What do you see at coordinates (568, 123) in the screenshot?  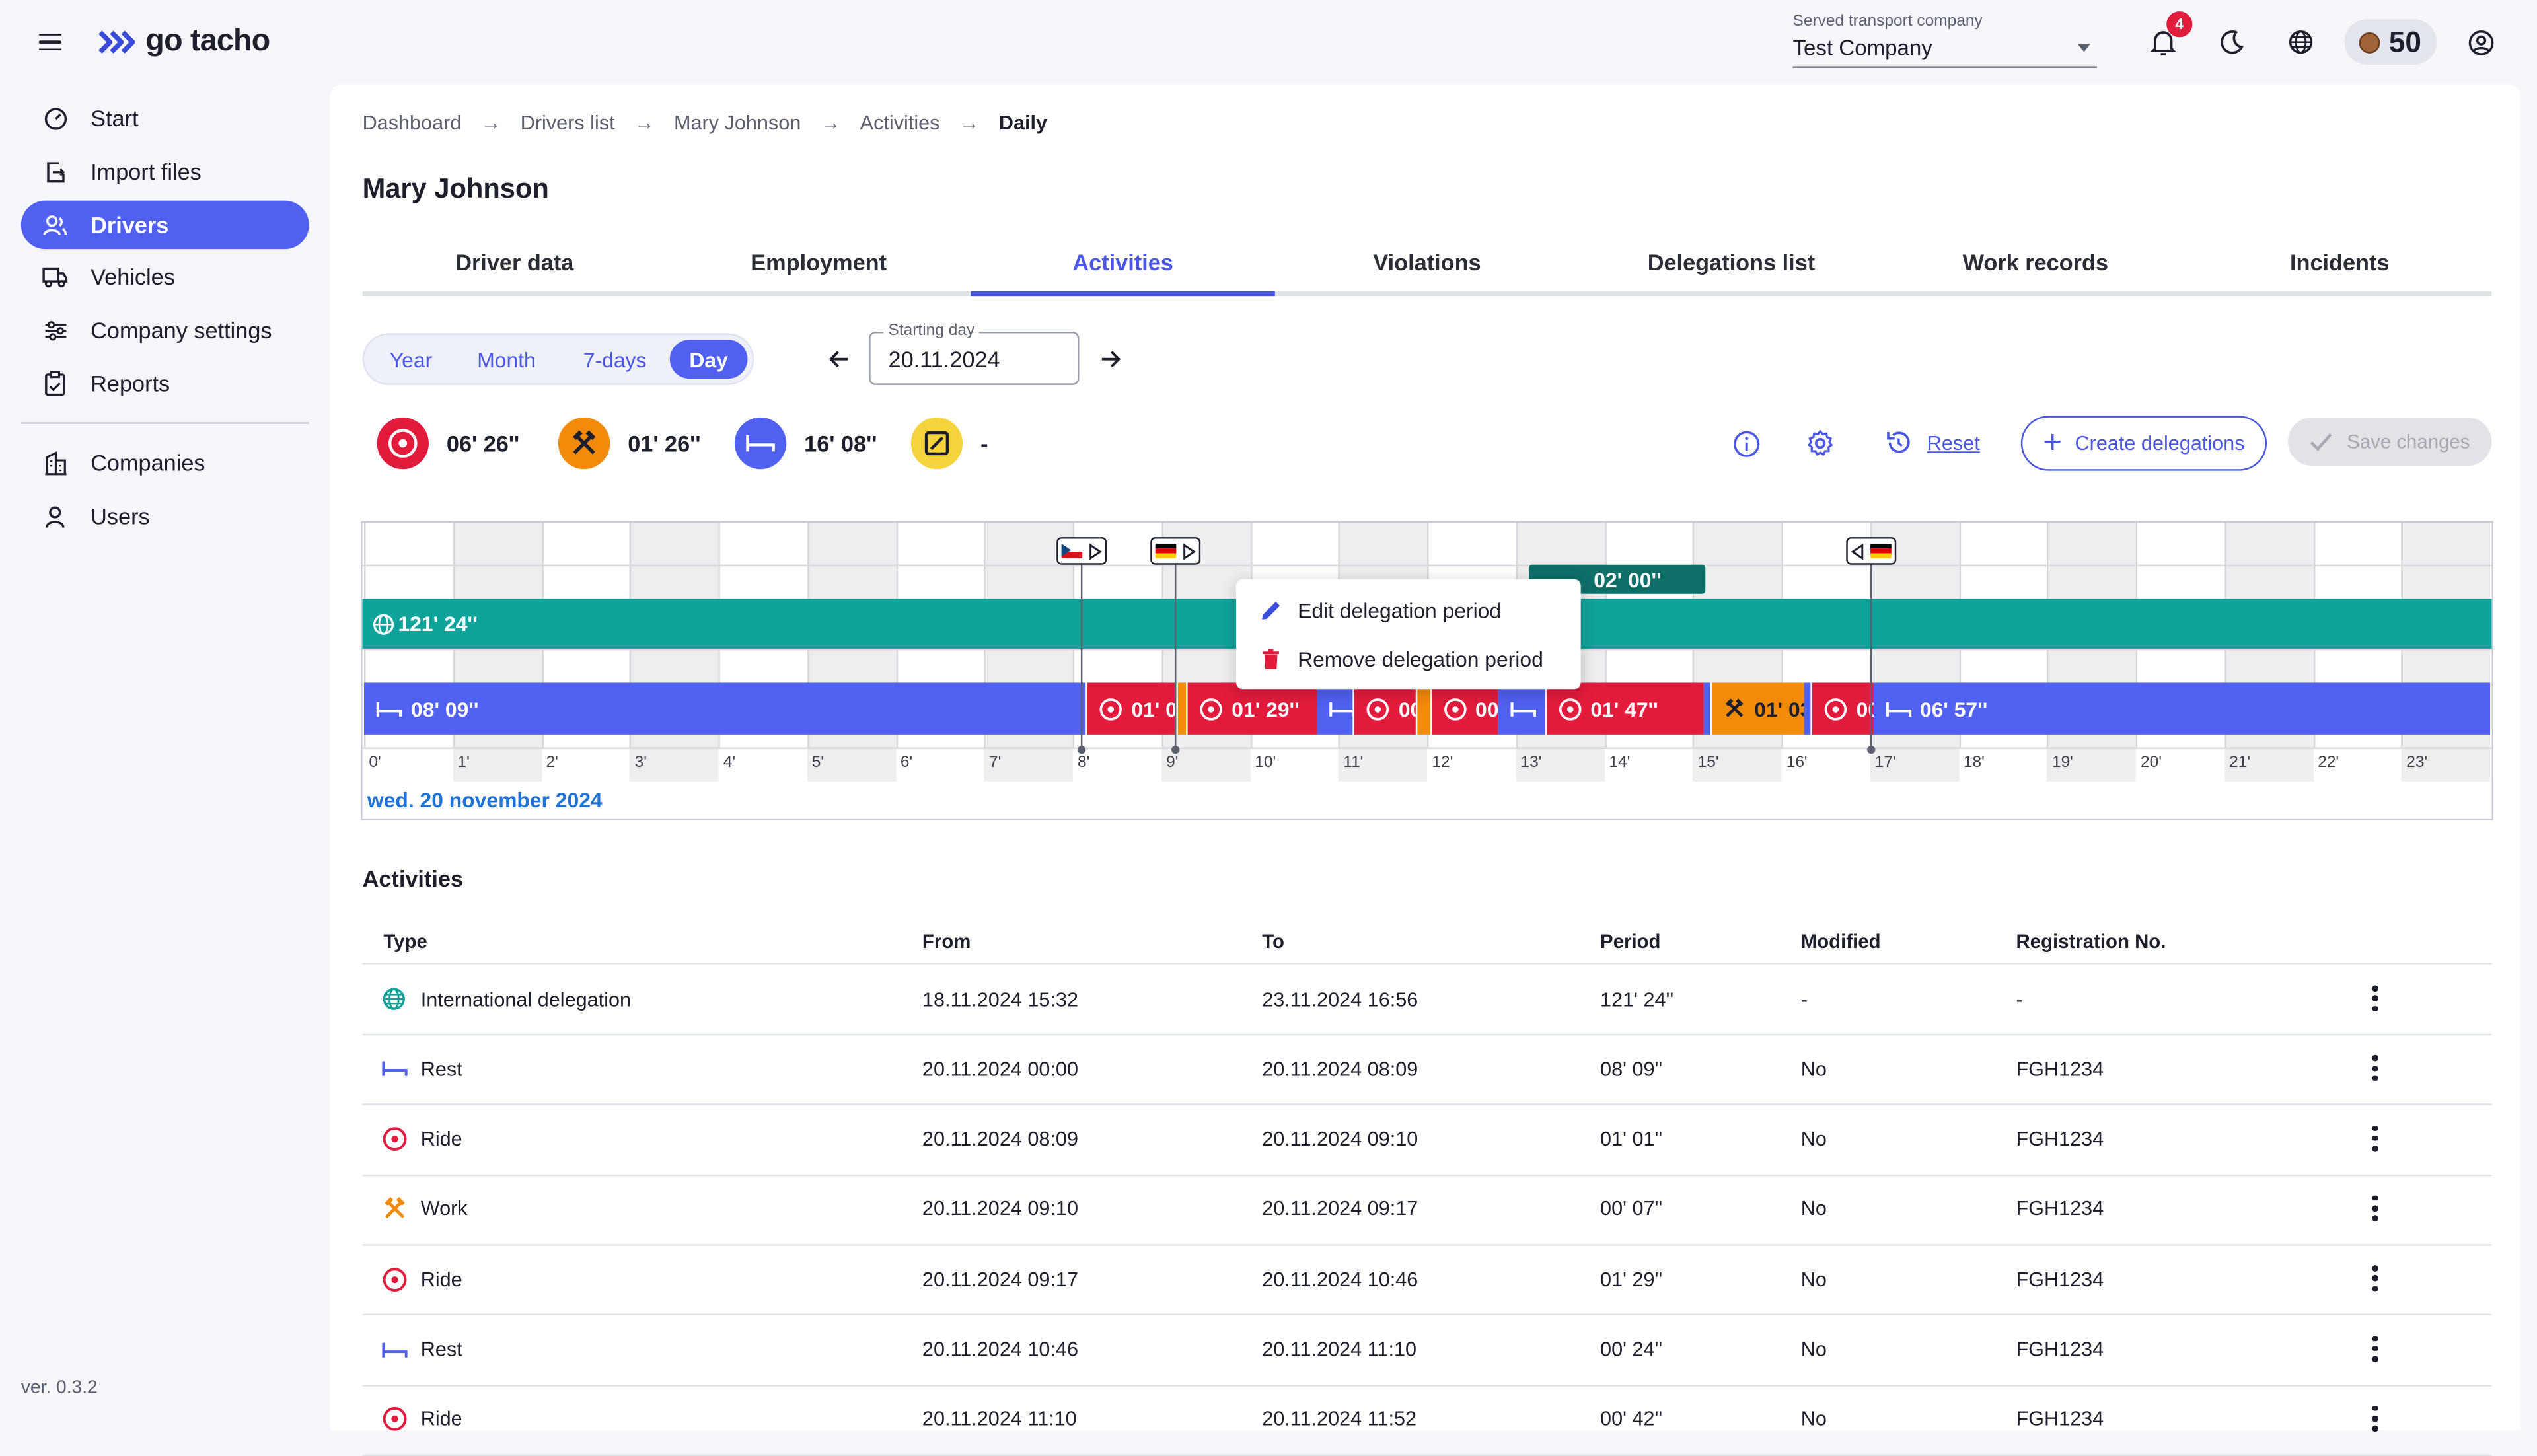 I see `breadcrumb-drivers-list: Drivers list` at bounding box center [568, 123].